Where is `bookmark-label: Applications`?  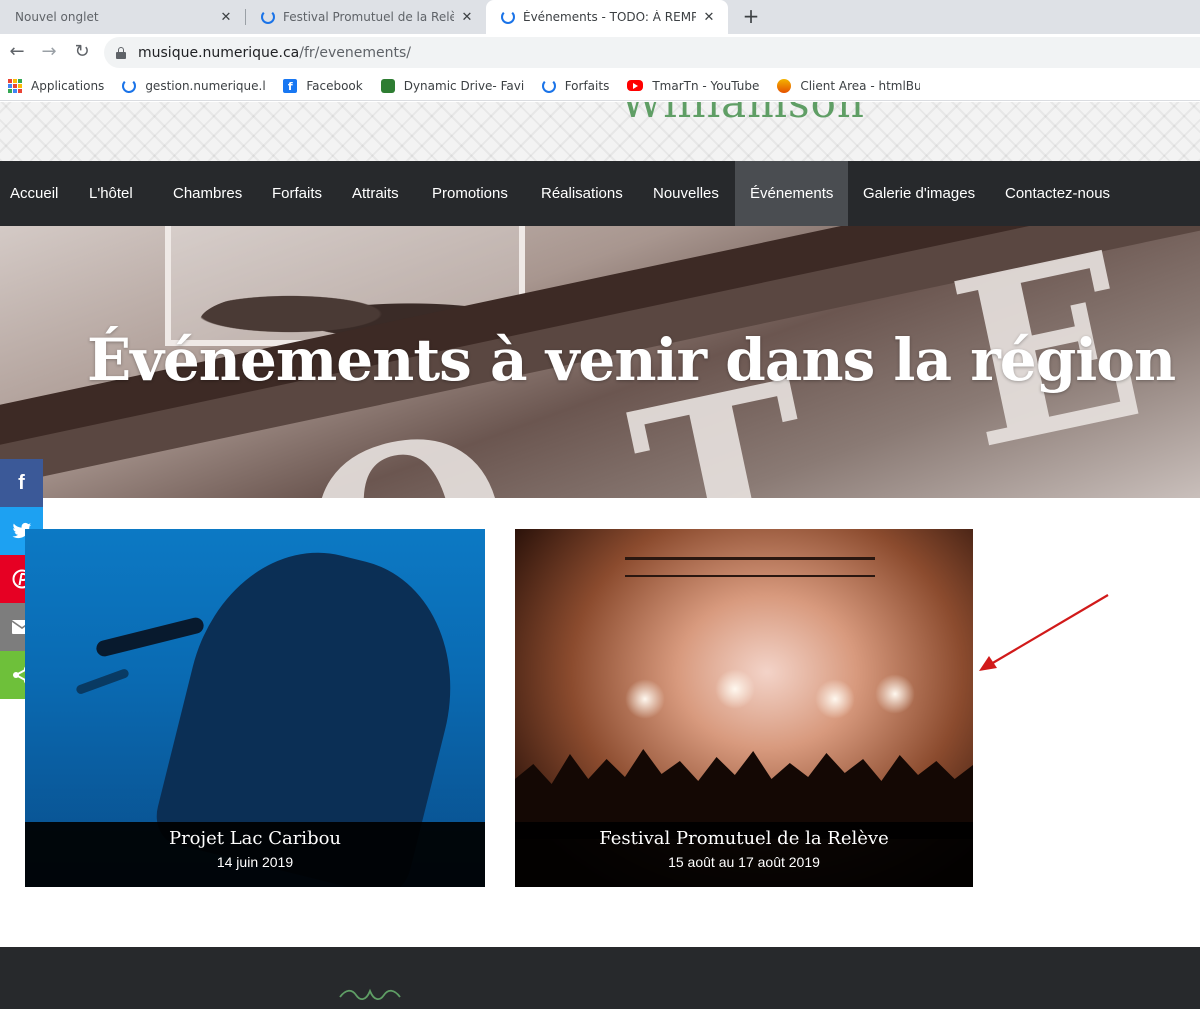 bookmark-label: Applications is located at coordinates (68, 85).